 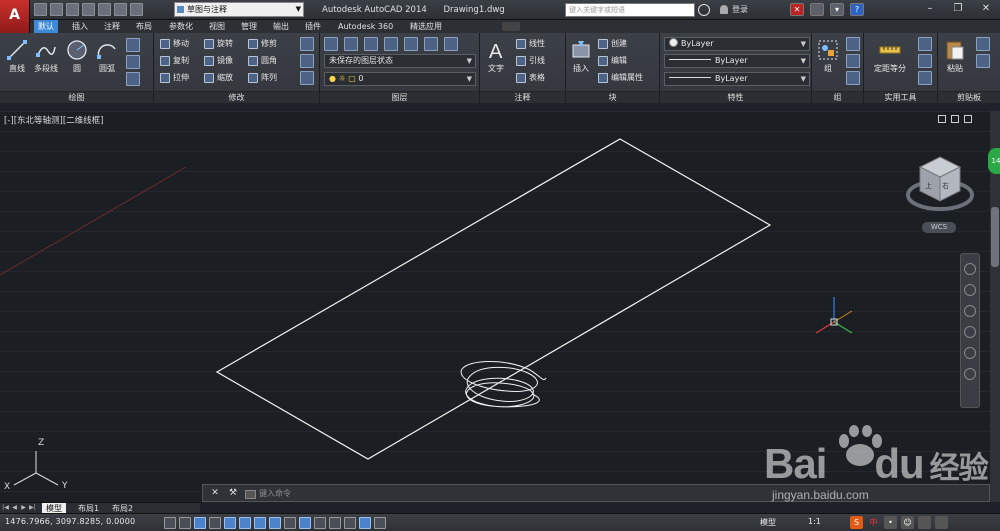 What do you see at coordinates (32, 508) in the screenshot?
I see `last-tab-icon: ▶|` at bounding box center [32, 508].